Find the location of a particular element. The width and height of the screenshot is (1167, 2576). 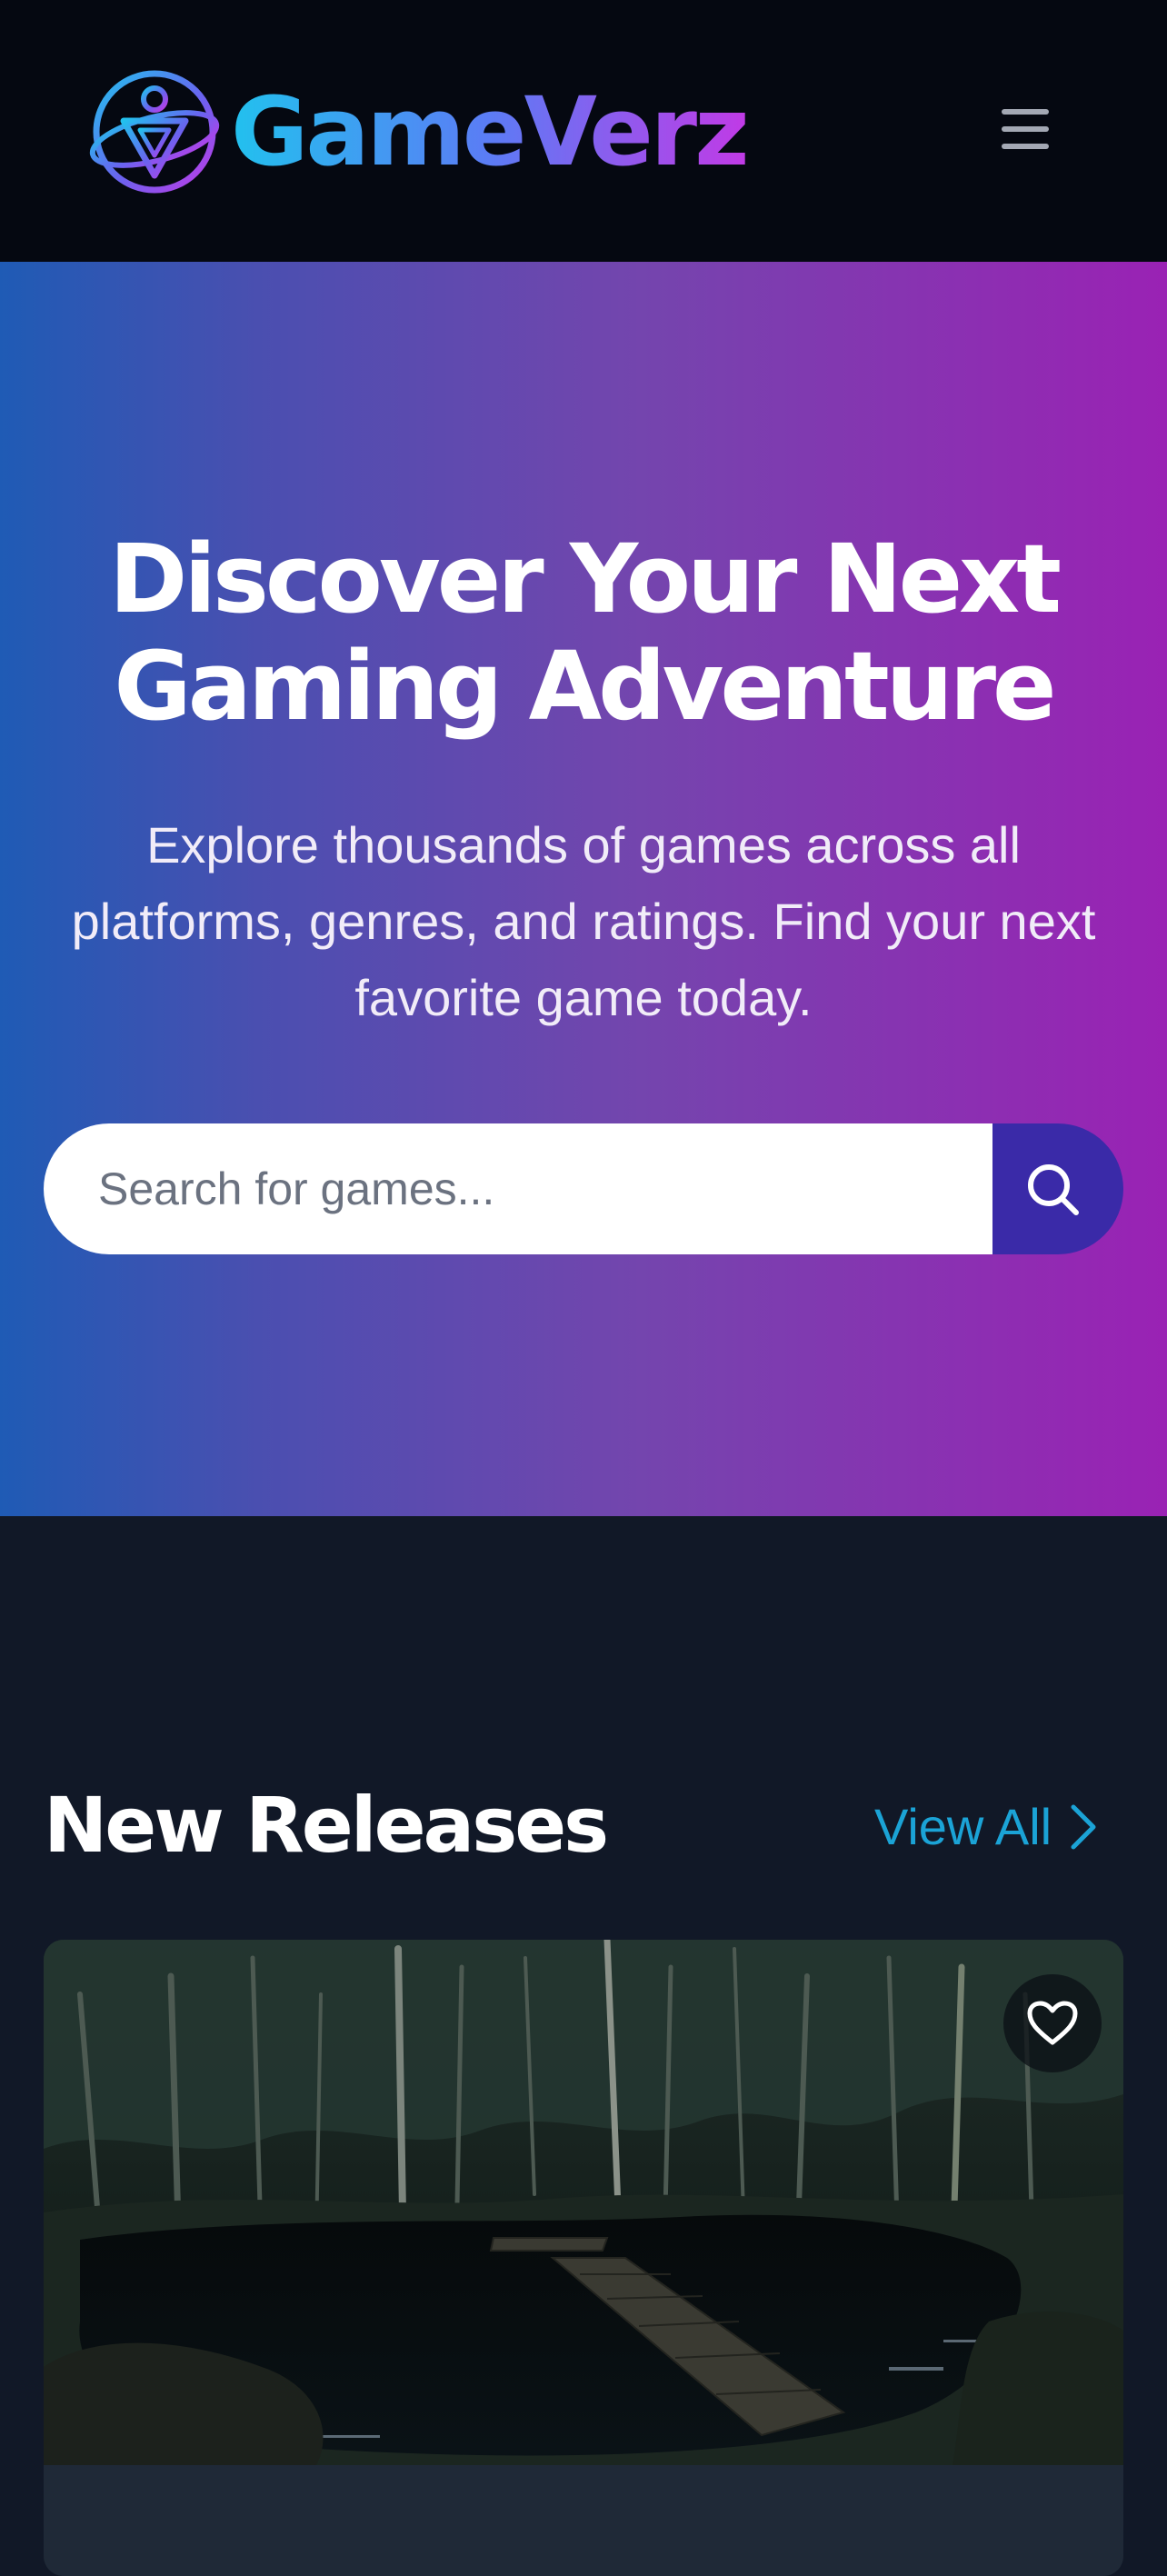

view-all-link: View All is located at coordinates (985, 1827).